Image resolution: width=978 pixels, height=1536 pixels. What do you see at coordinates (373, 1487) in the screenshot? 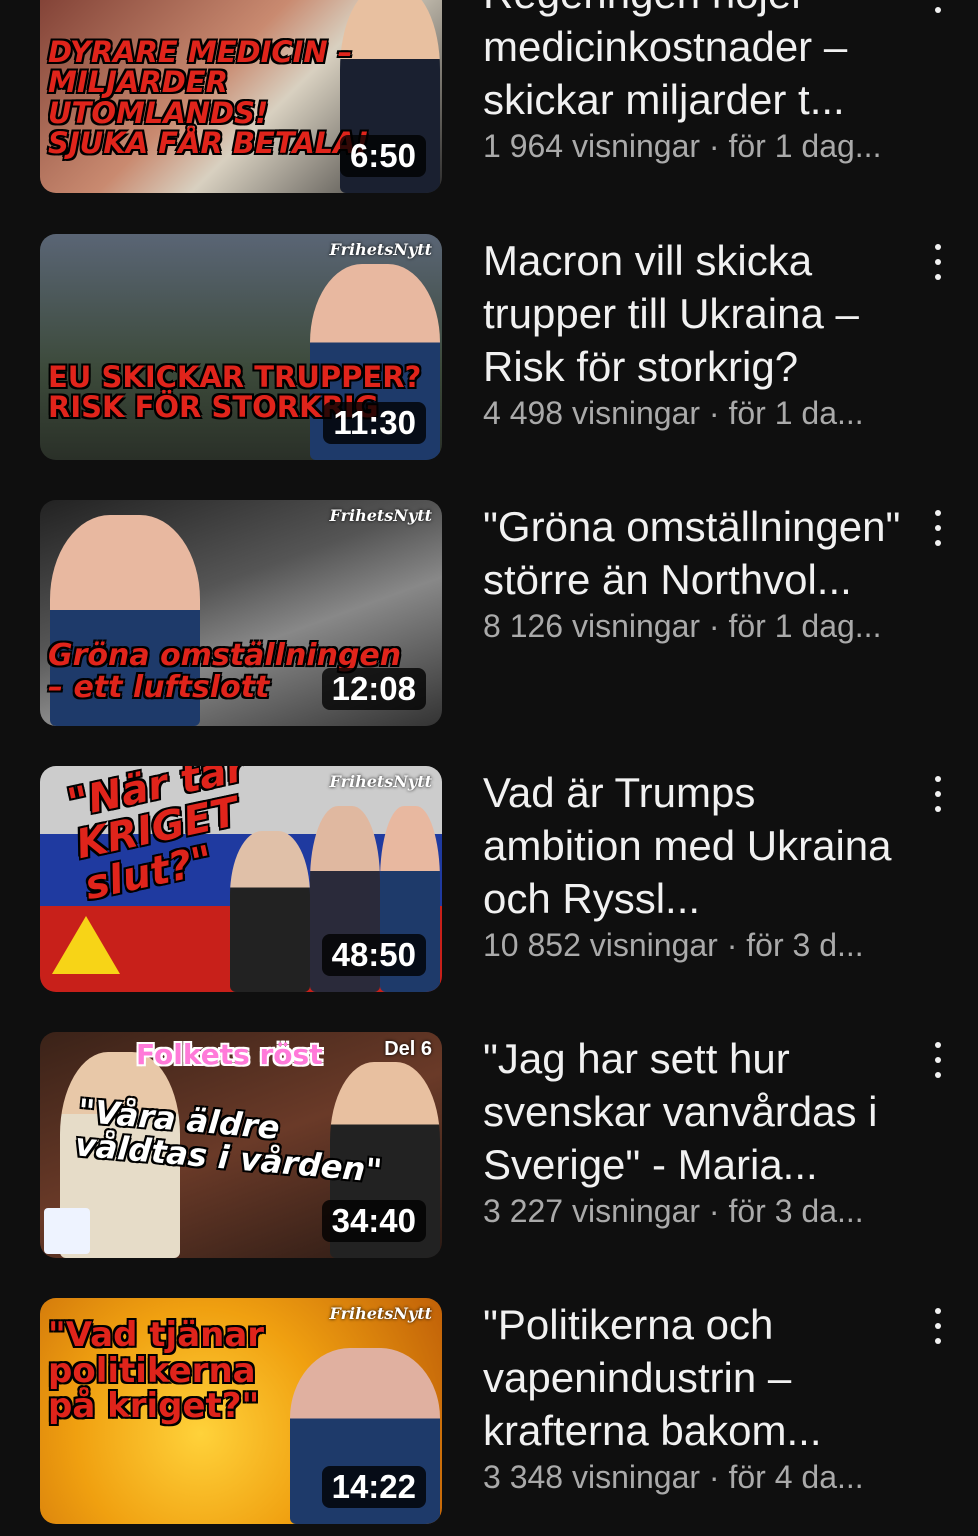
I see `duration-badge: 14:22` at bounding box center [373, 1487].